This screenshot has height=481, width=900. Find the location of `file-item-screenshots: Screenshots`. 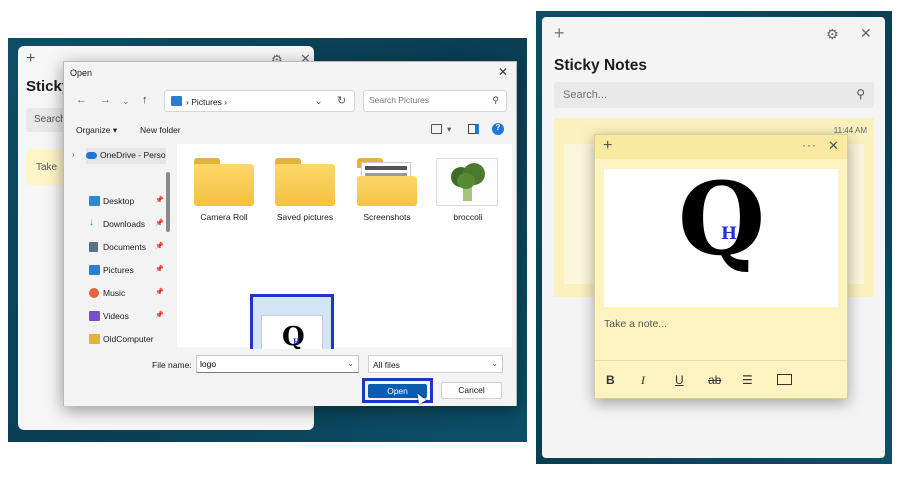

file-item-screenshots: Screenshots is located at coordinates (387, 187).